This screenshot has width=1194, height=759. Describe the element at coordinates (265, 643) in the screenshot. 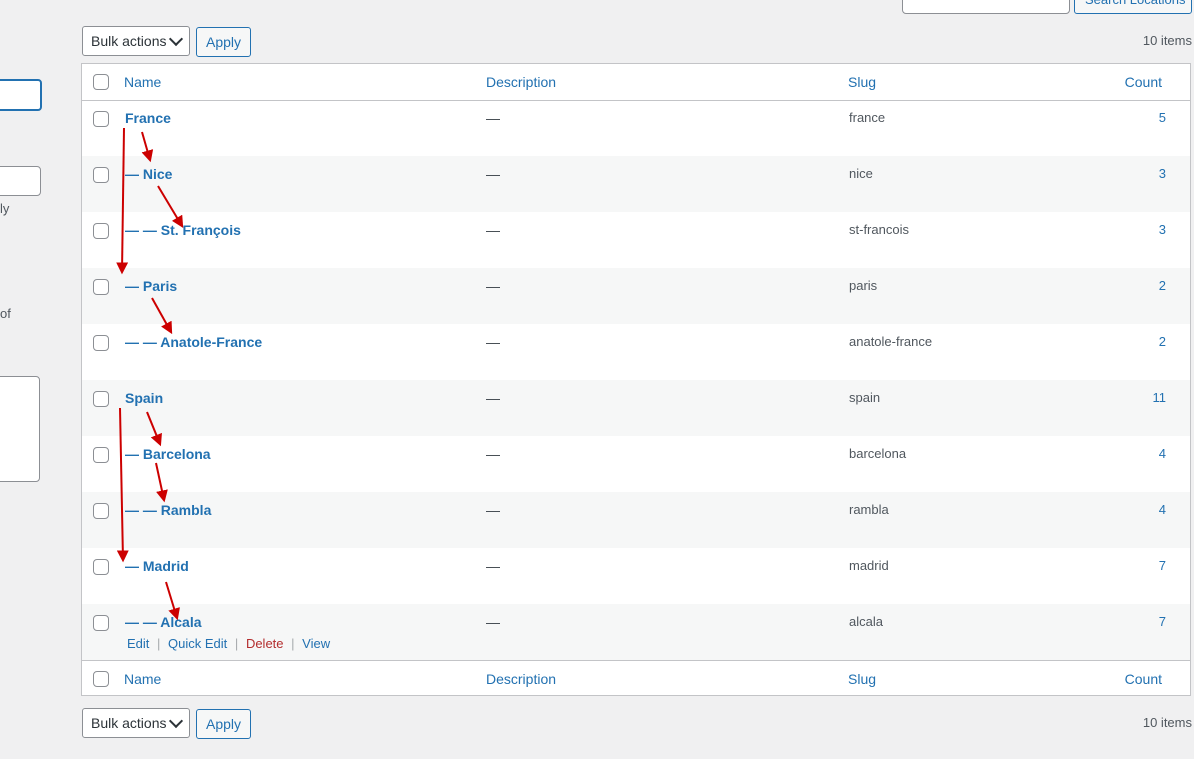

I see `delete-link: Delete` at that location.